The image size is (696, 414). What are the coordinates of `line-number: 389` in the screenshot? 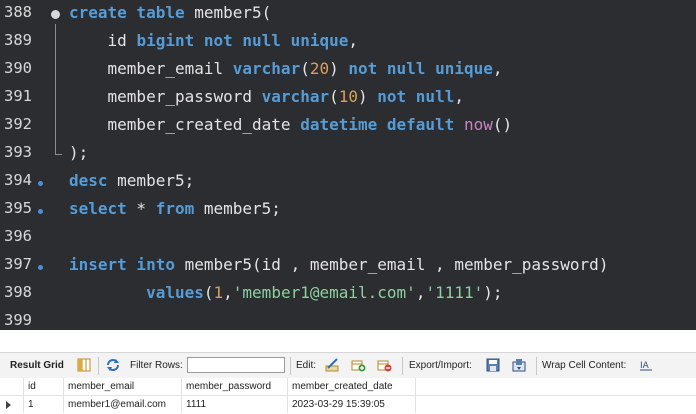 It's located at (18, 40).